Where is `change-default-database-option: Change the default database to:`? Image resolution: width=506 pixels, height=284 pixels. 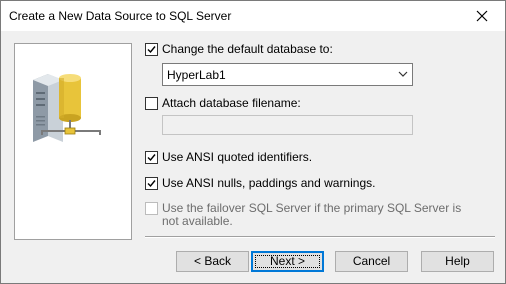
change-default-database-option: Change the default database to: is located at coordinates (239, 49).